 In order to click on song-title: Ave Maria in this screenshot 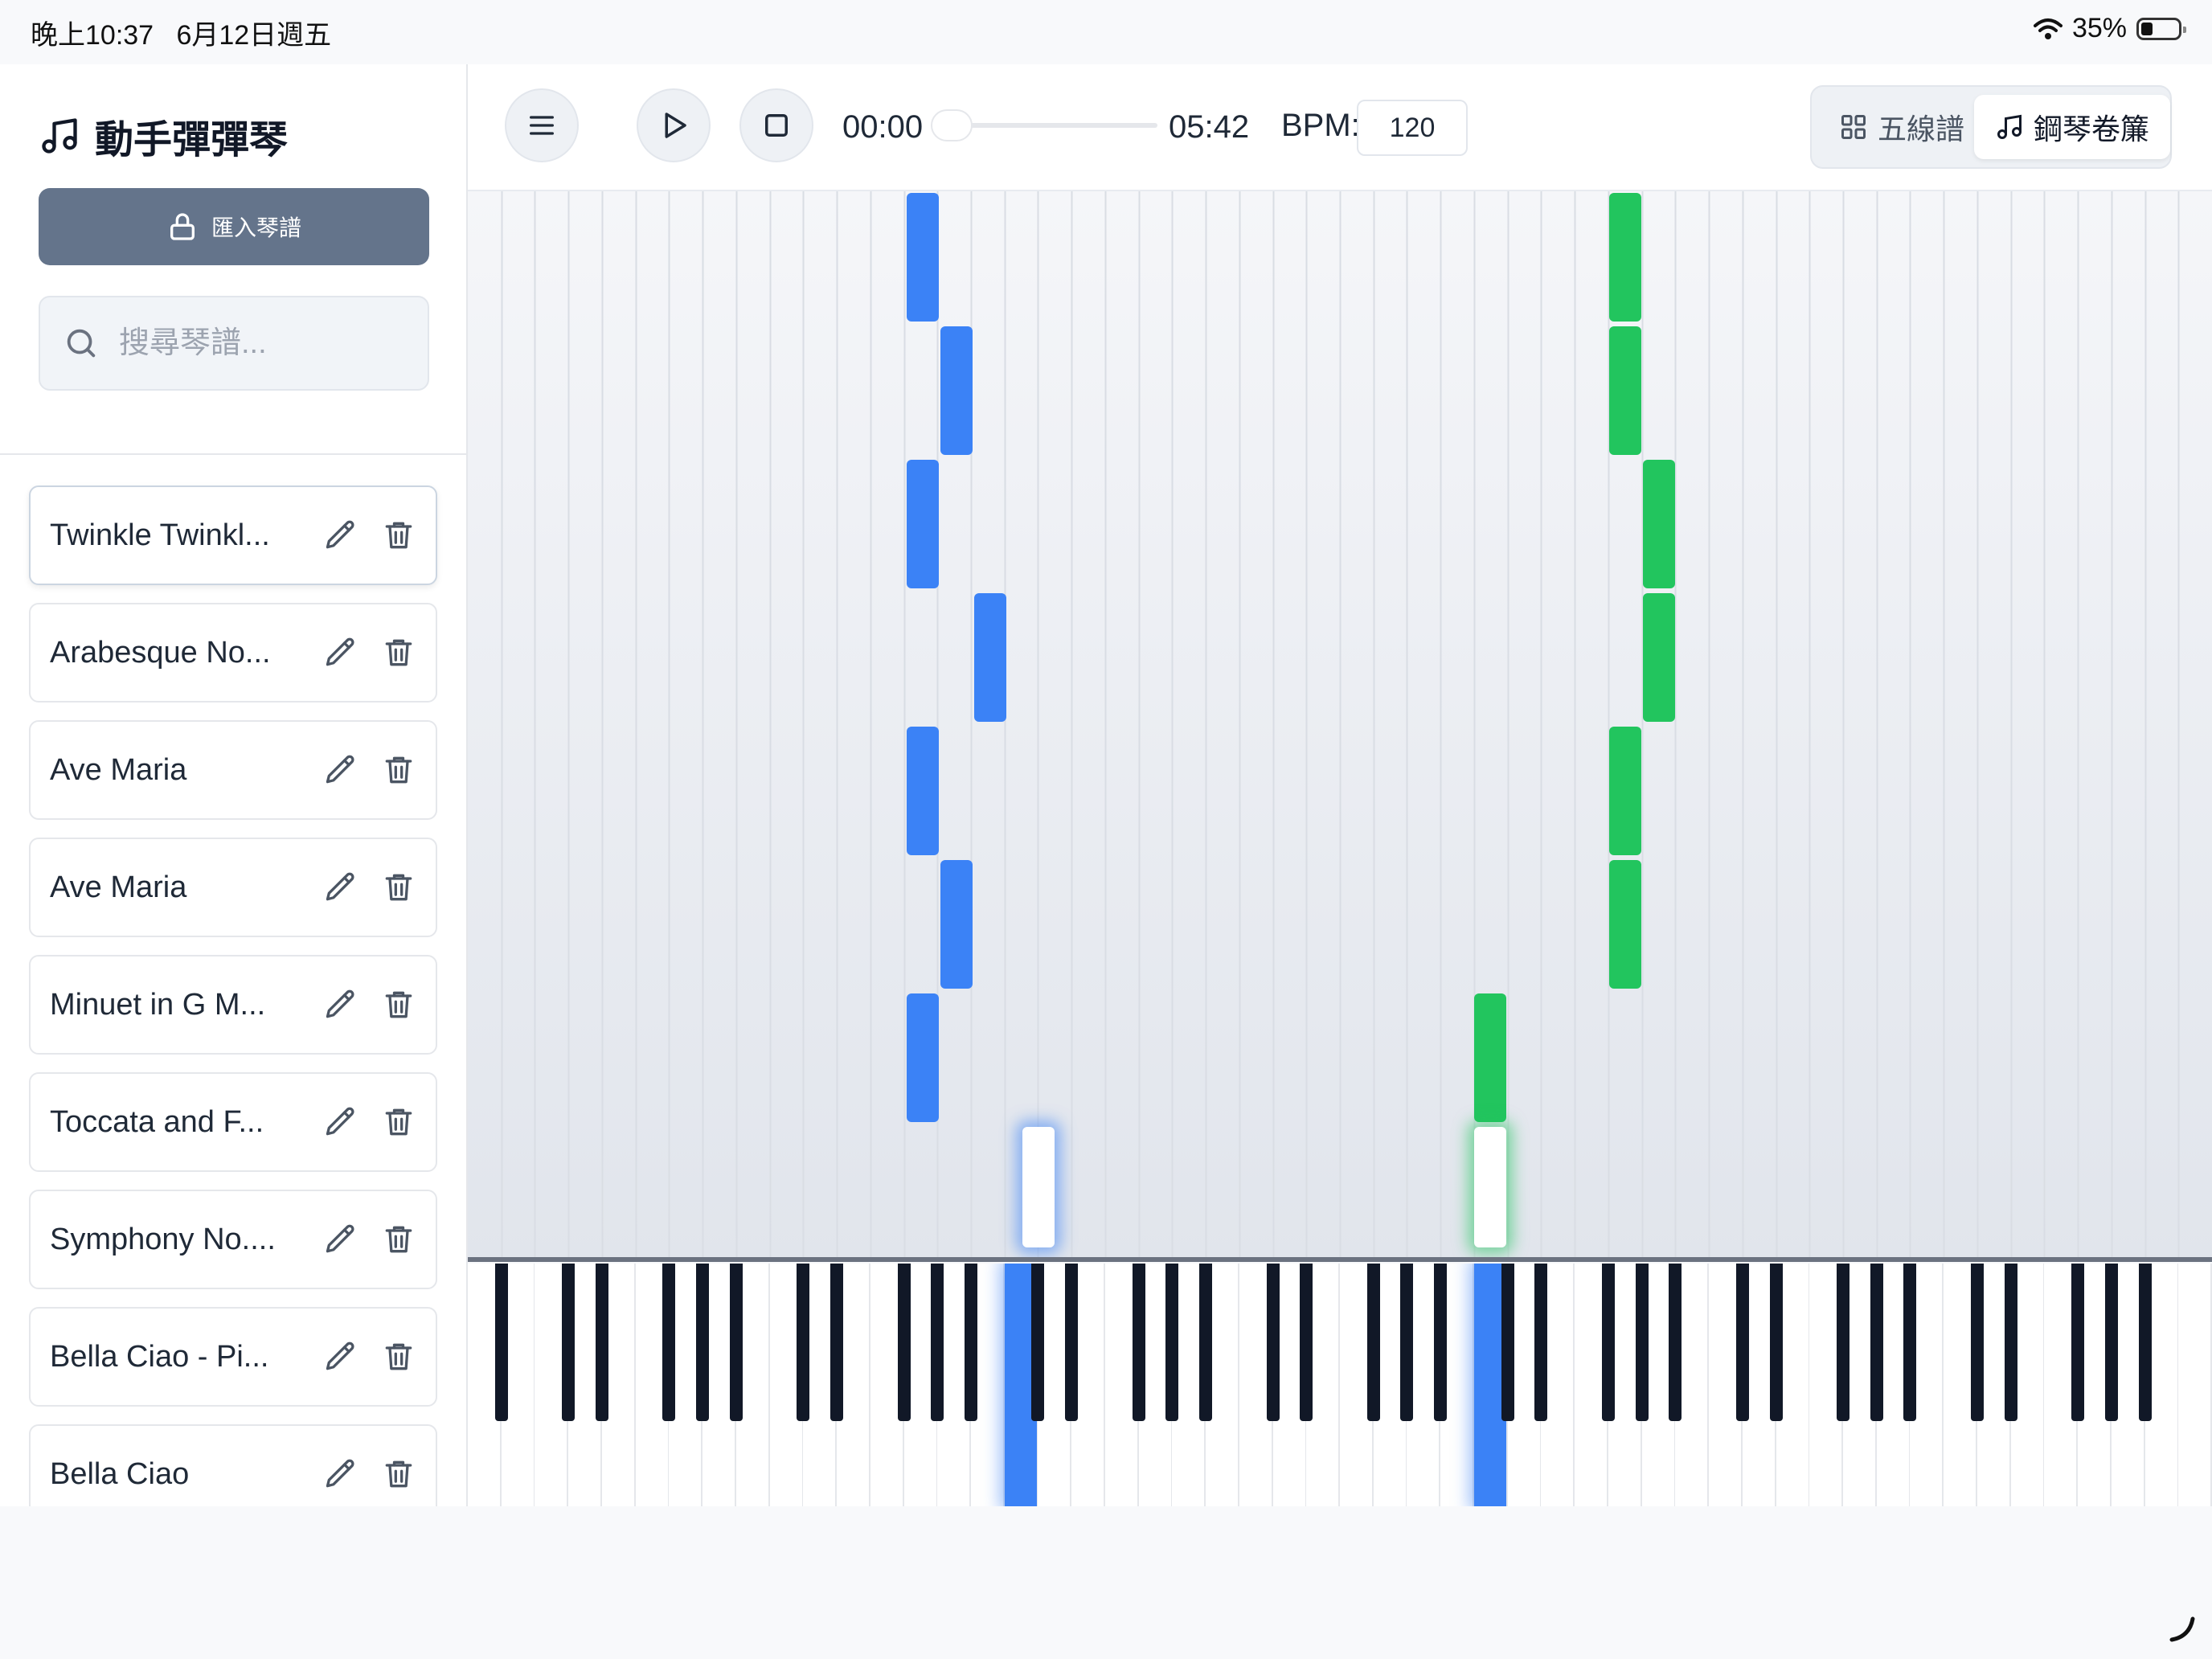, I will do `click(119, 770)`.